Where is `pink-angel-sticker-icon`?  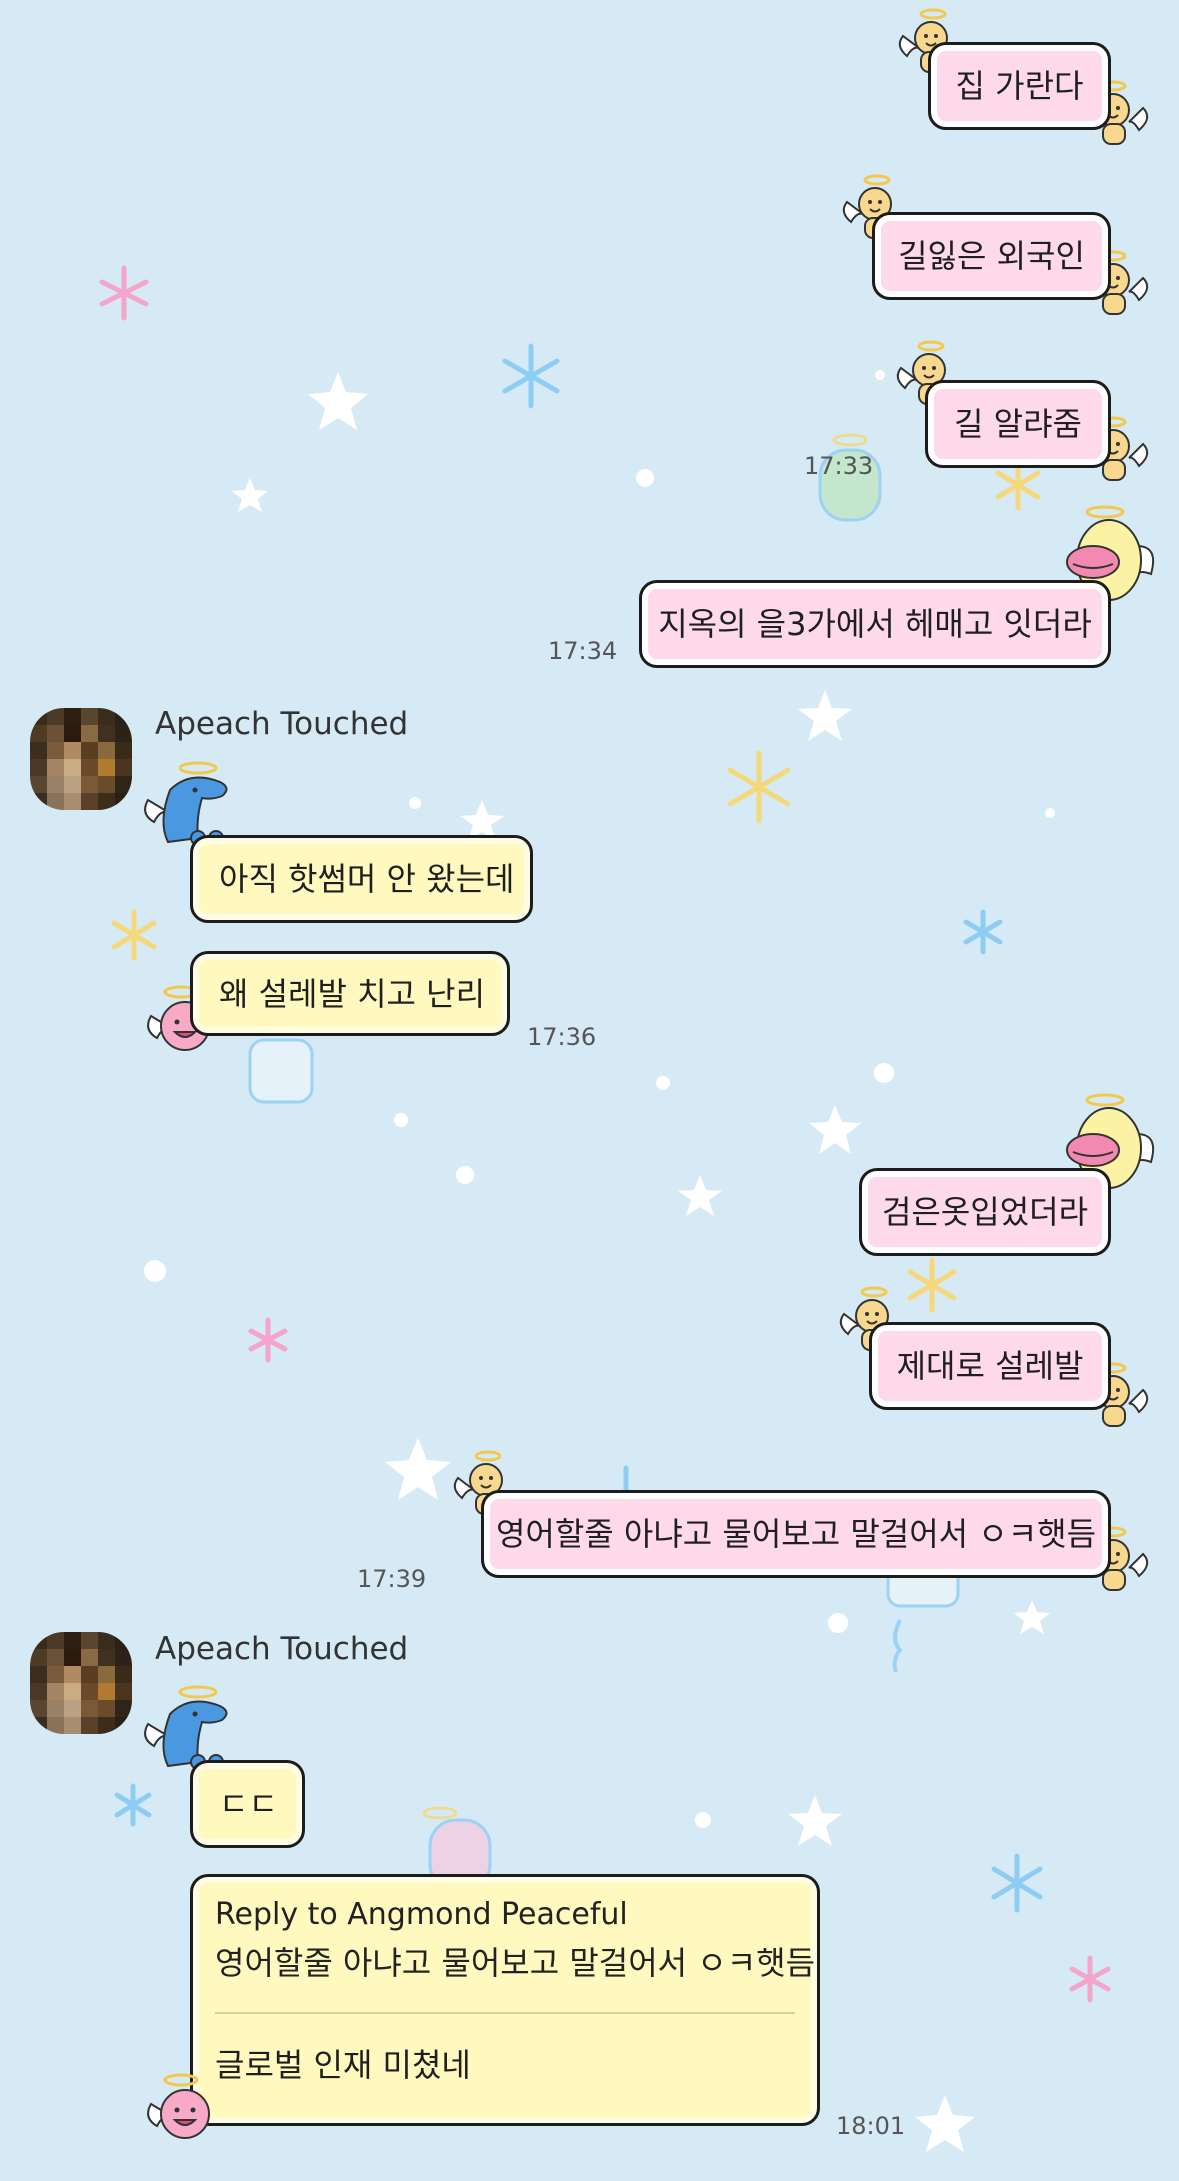 pink-angel-sticker-icon is located at coordinates (178, 2106).